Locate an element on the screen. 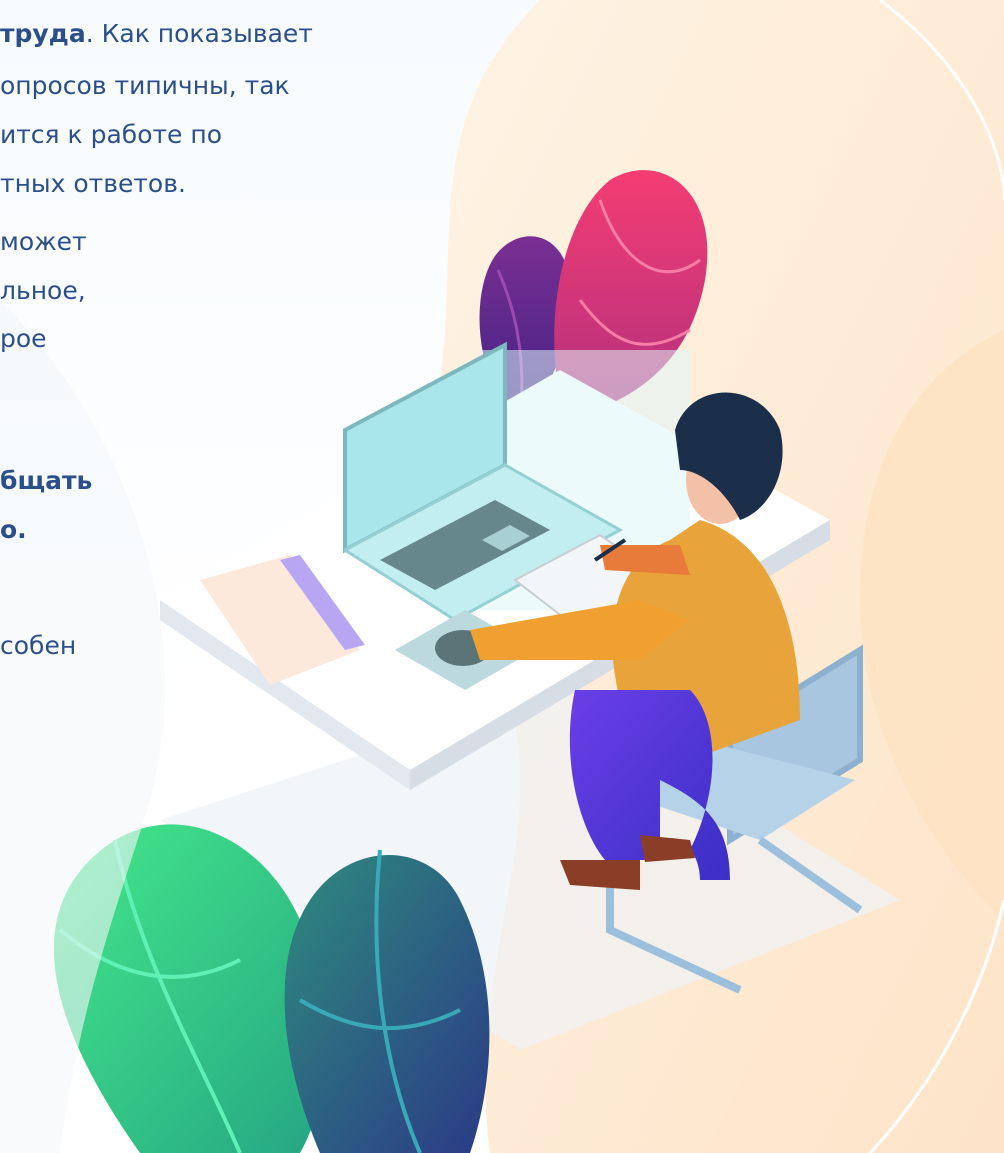 Image resolution: width=1004 pixels, height=1153 pixels. text-line-4: тных ответов. is located at coordinates (93, 183).